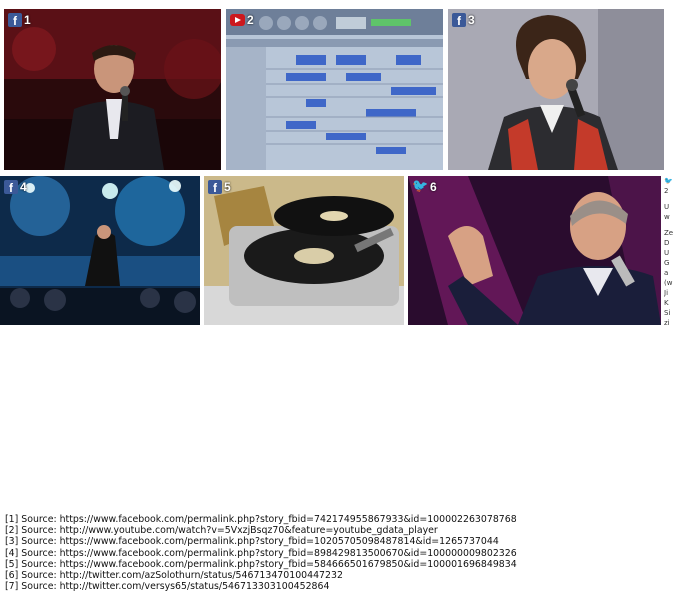 This screenshot has height=604, width=674. I want to click on source-badge-4: f 4, so click(15, 187).